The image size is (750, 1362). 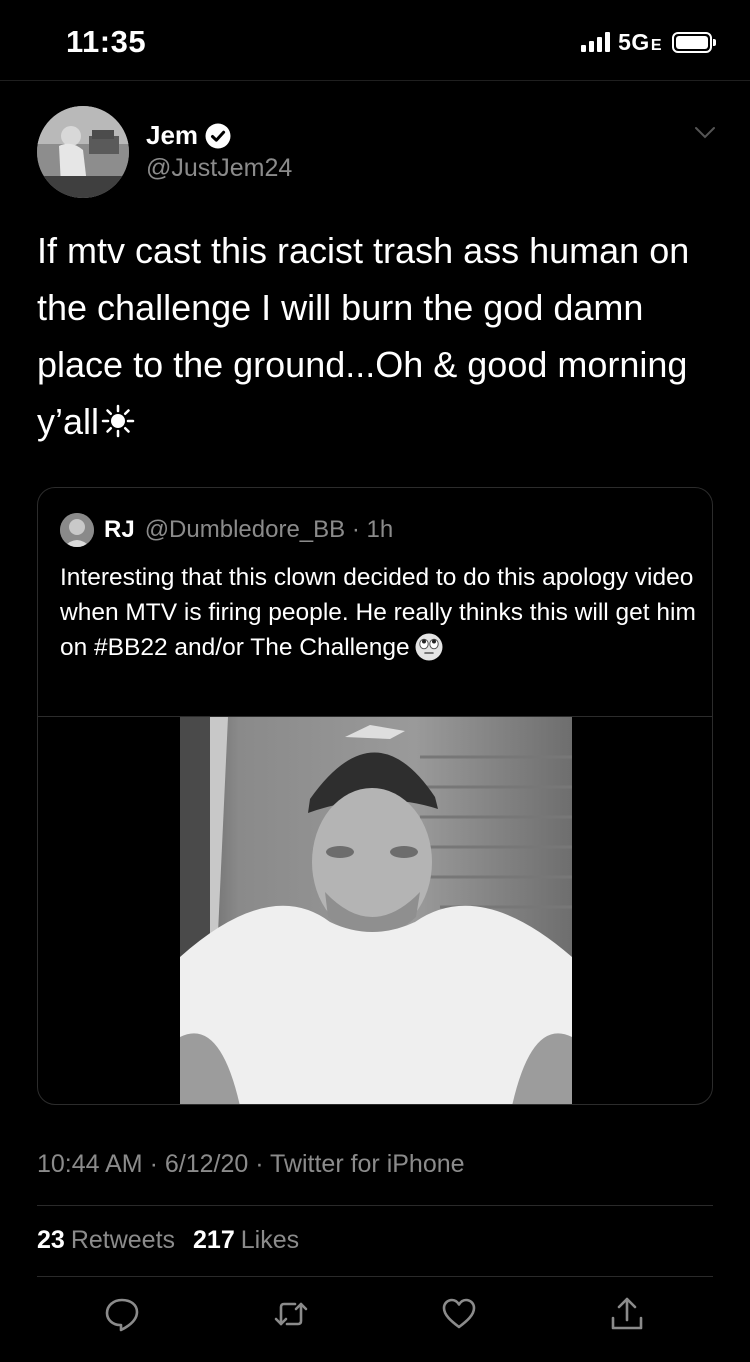 What do you see at coordinates (376, 910) in the screenshot?
I see `quoted-tweet-video-thumbnail` at bounding box center [376, 910].